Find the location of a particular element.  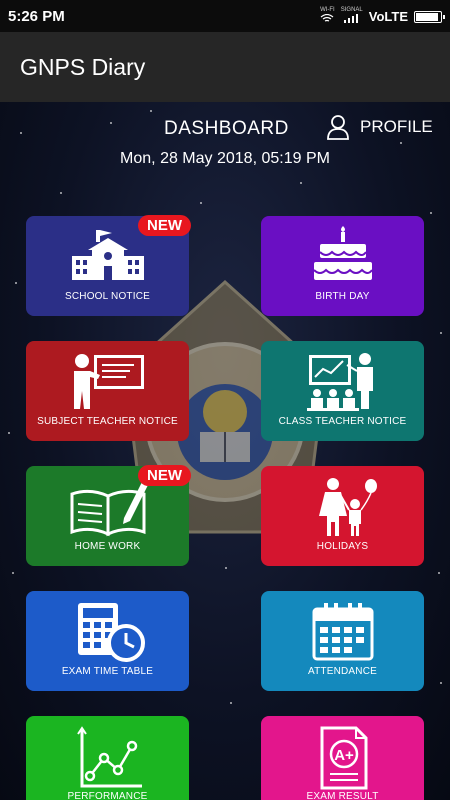

status-indicators: WI-FI SIGNAL VoLTE is located at coordinates (382, 16).